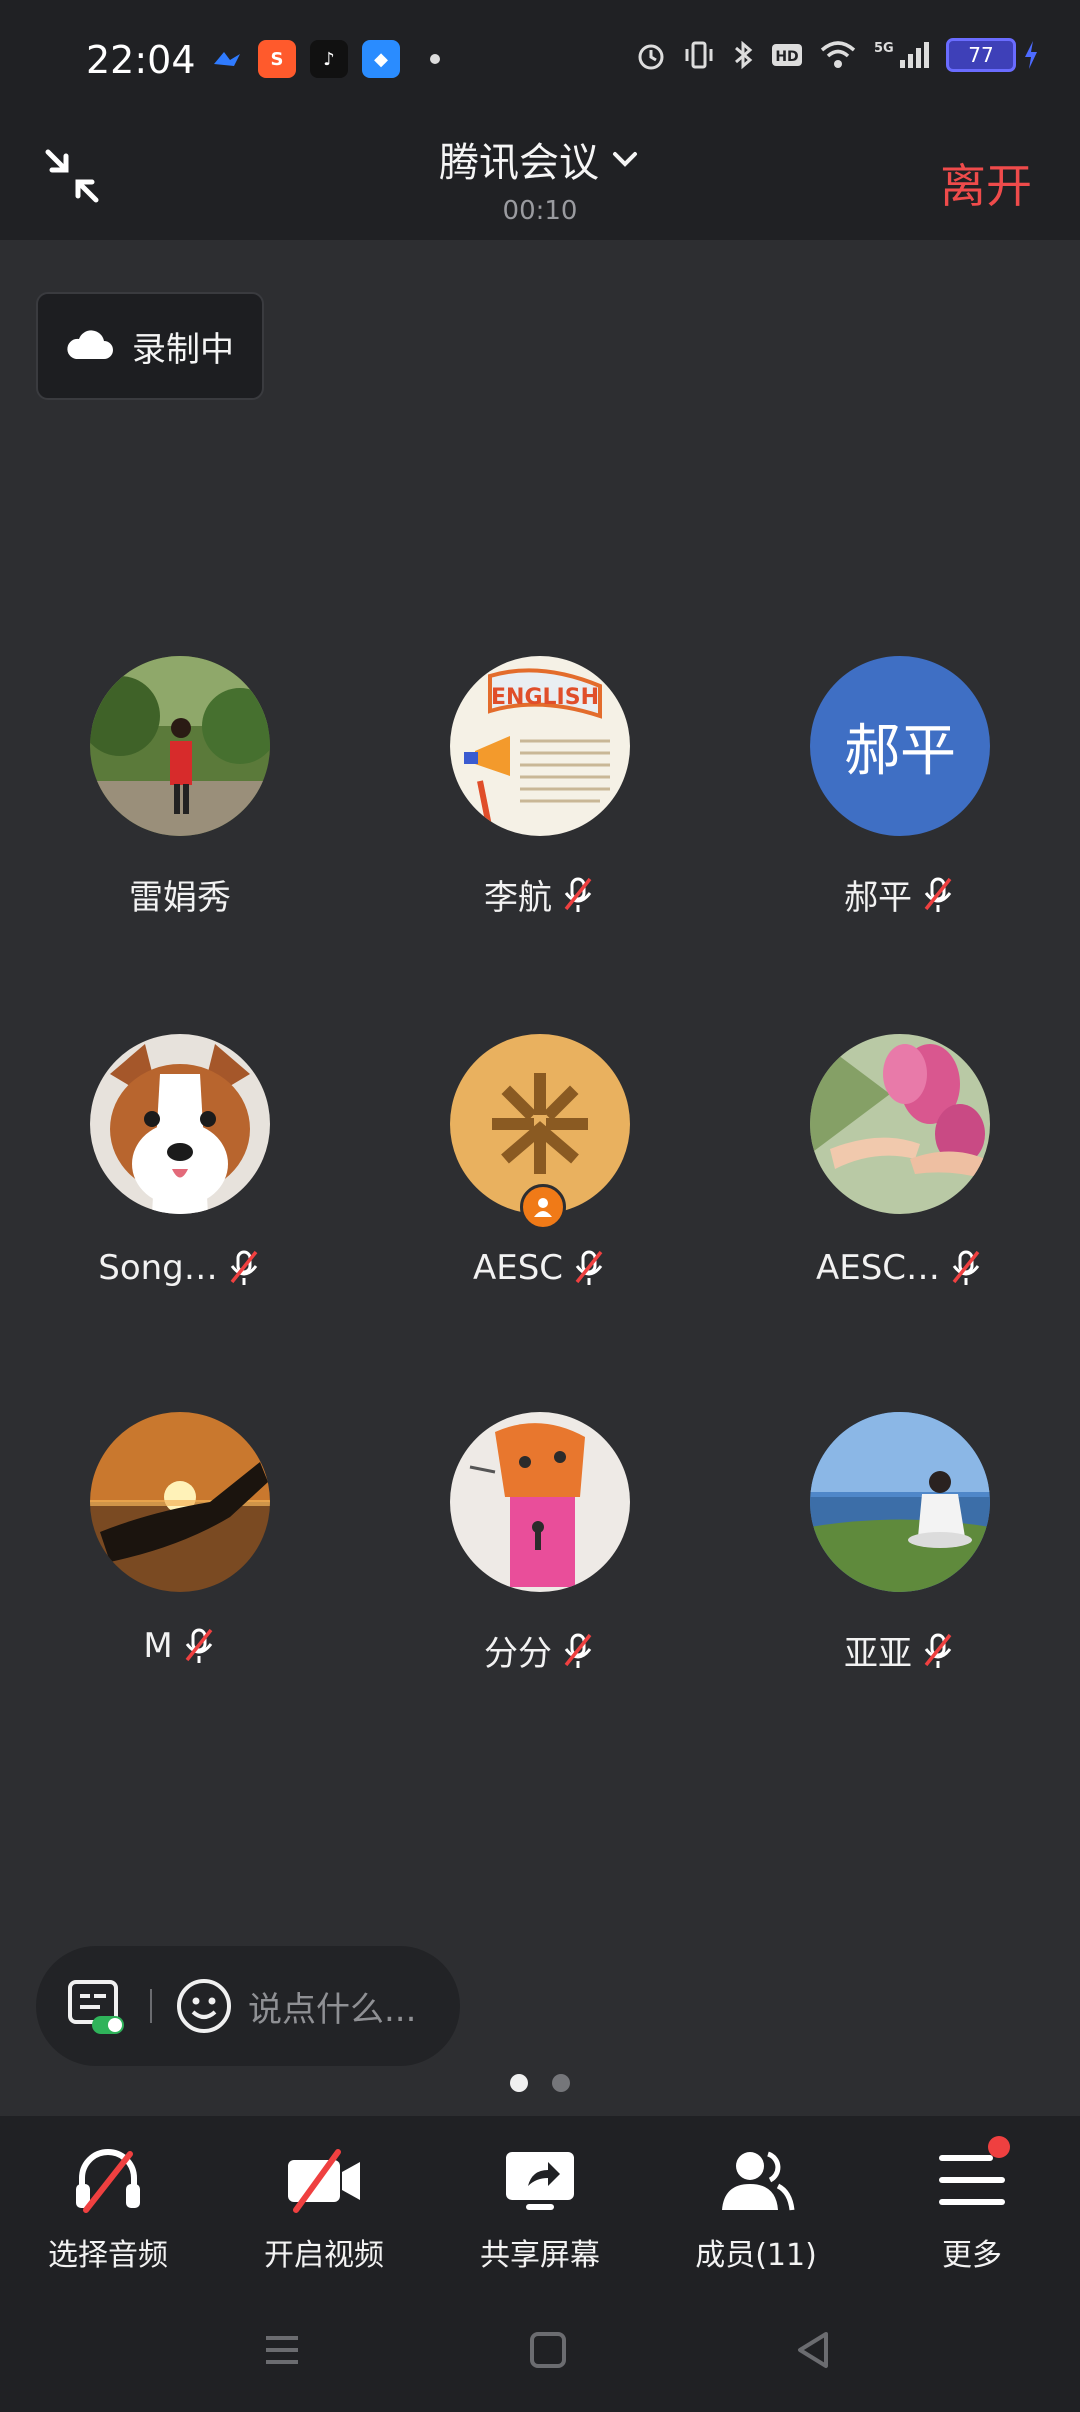 Image resolution: width=1080 pixels, height=2412 pixels. I want to click on chat-divider, so click(151, 2006).